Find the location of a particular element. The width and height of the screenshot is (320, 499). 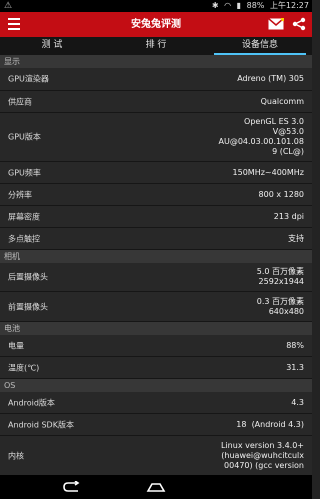

status-right: ✱ ◠ ▮ 88% 上午12:27 is located at coordinates (259, 6).